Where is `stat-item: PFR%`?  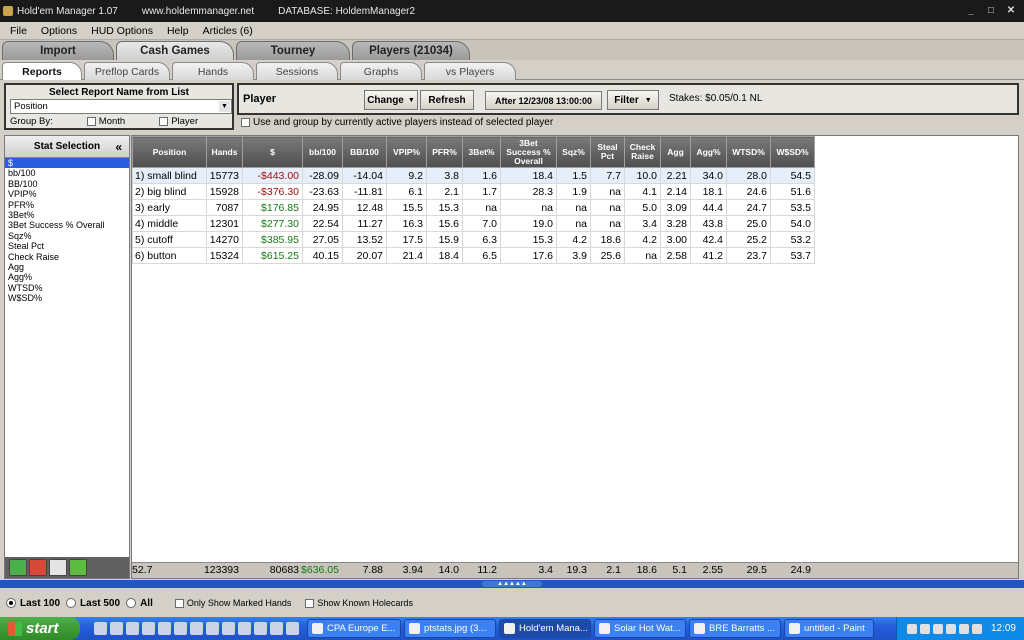 stat-item: PFR% is located at coordinates (67, 205).